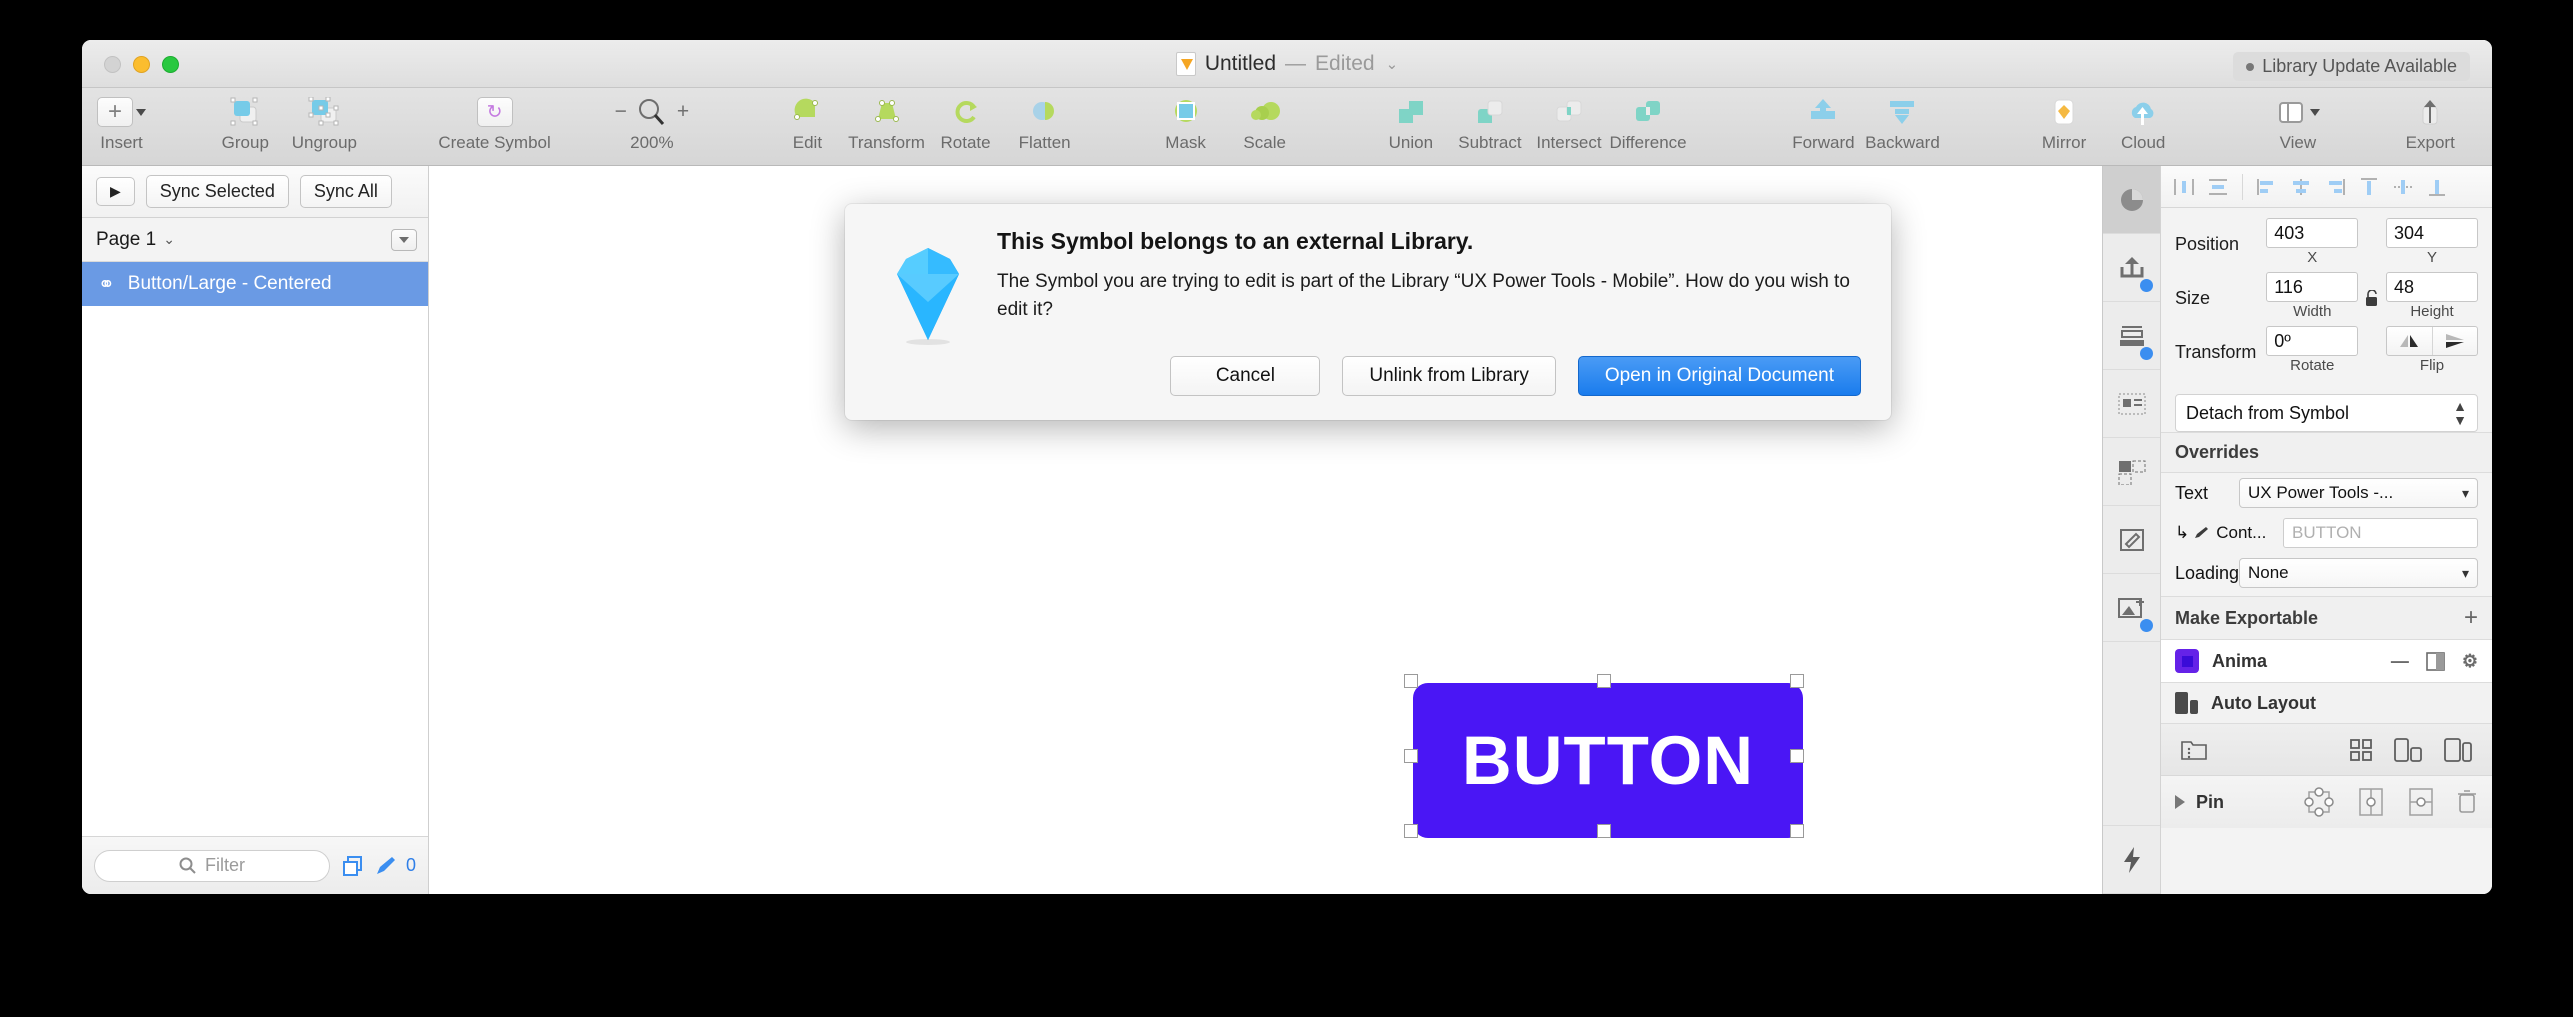  Describe the element at coordinates (217, 191) in the screenshot. I see `sync-selected-button: Sync Selected` at that location.